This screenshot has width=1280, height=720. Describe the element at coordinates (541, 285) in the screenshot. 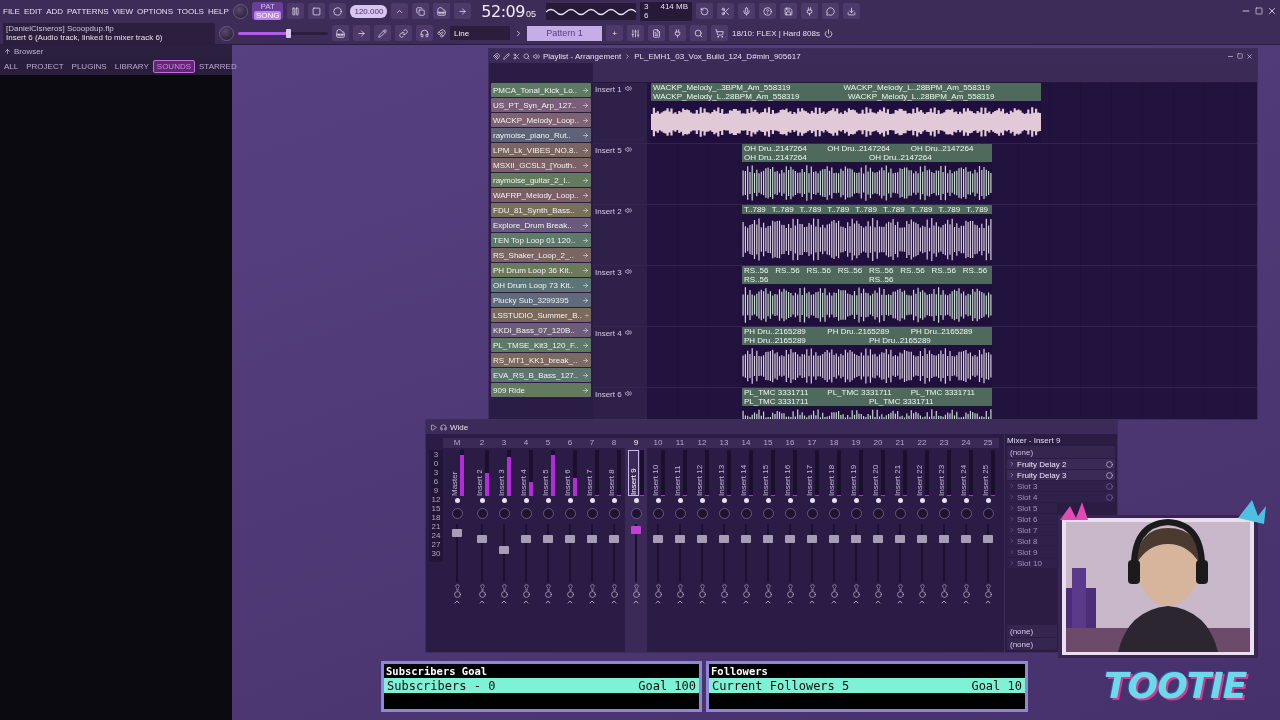

I see `clip-source: OH Drum Loop 73 Kit..` at that location.